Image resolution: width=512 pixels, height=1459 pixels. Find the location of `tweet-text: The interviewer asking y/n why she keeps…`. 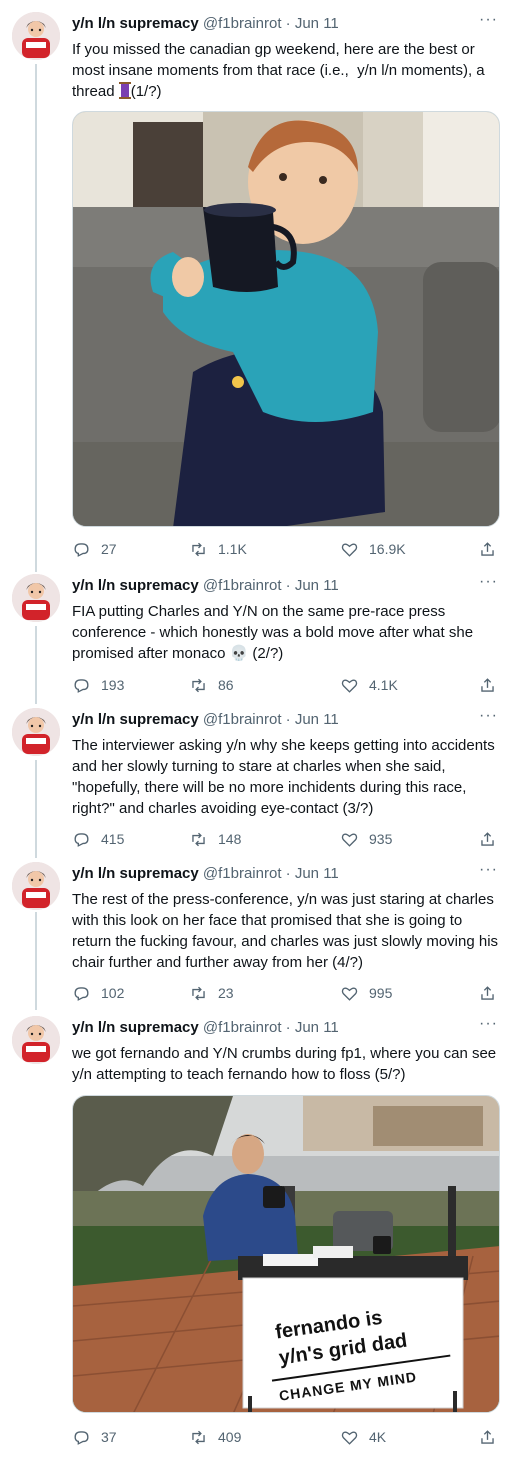

tweet-text: The interviewer asking y/n why she keeps… is located at coordinates (285, 777).